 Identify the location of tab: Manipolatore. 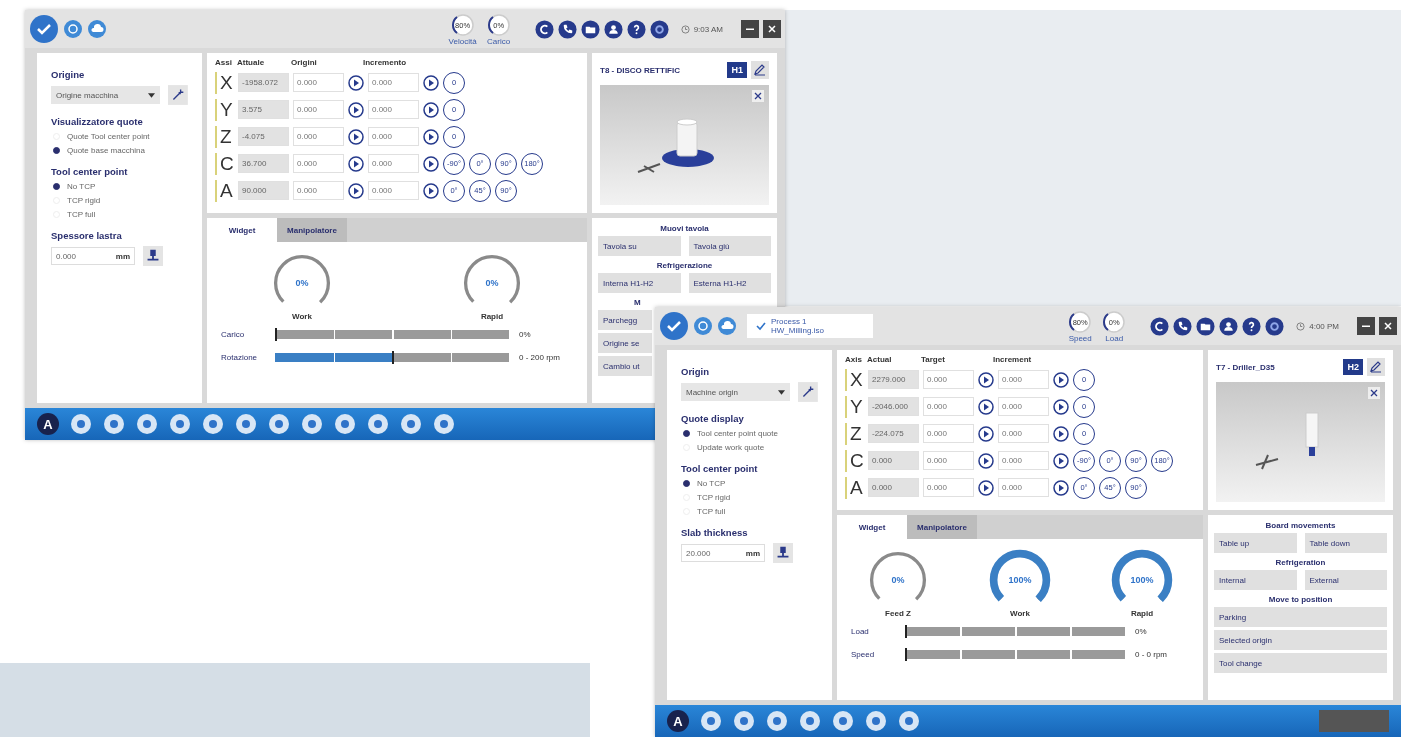
(312, 230).